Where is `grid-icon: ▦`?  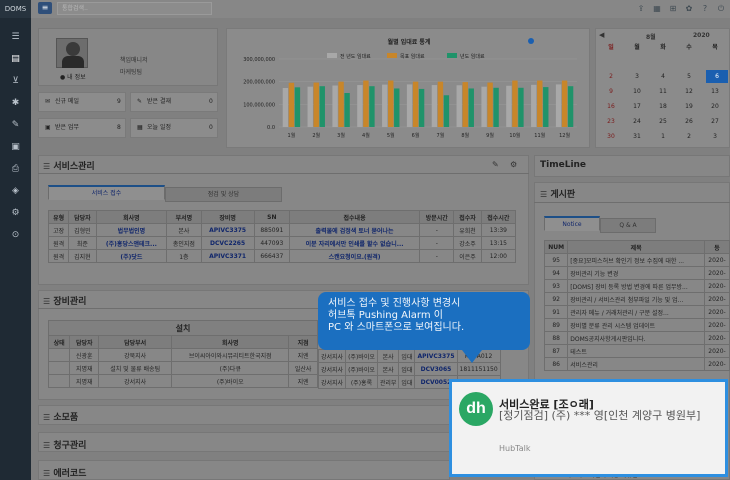
grid-icon: ▦ is located at coordinates (657, 9).